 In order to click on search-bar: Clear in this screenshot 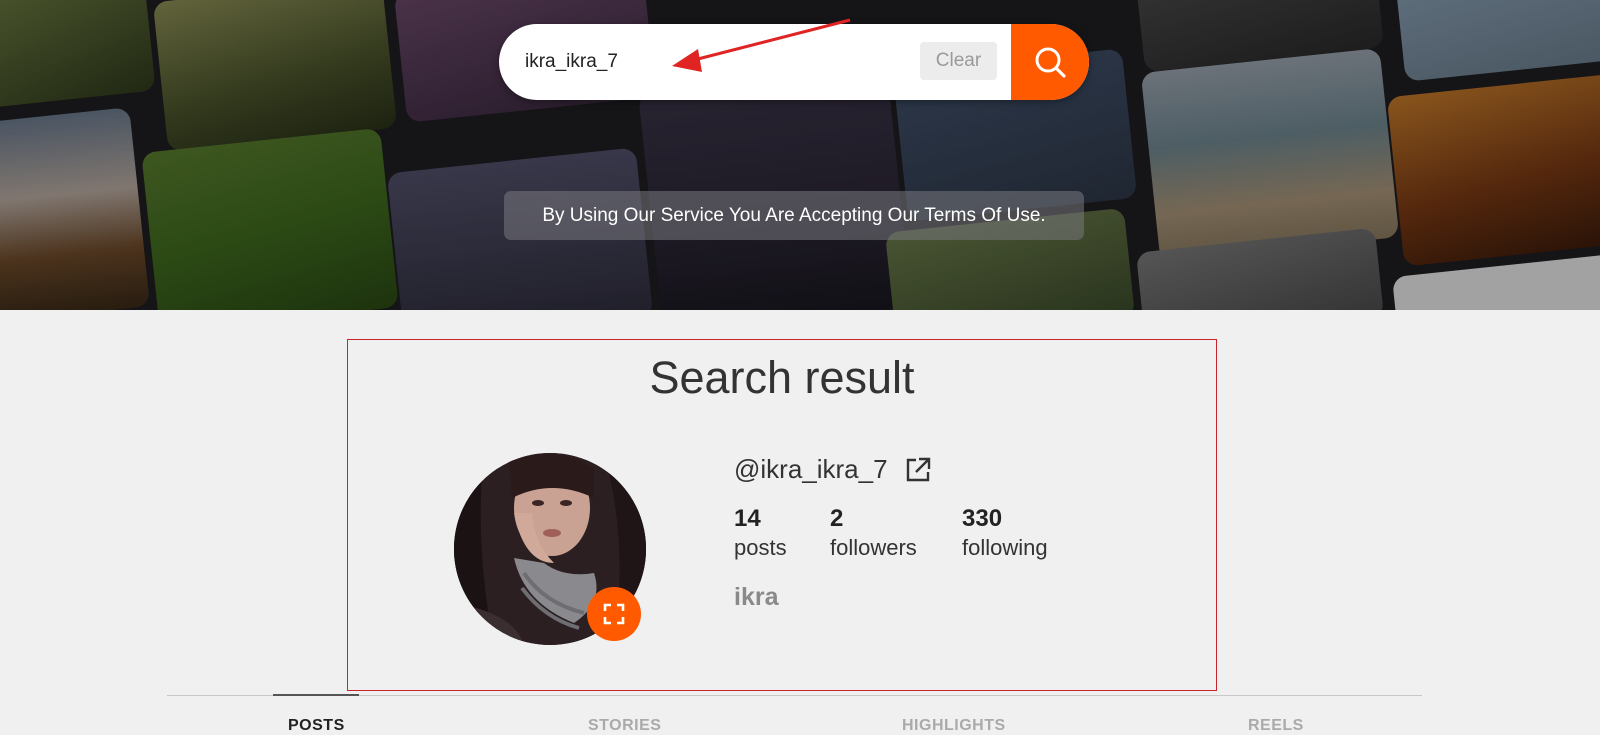, I will do `click(794, 62)`.